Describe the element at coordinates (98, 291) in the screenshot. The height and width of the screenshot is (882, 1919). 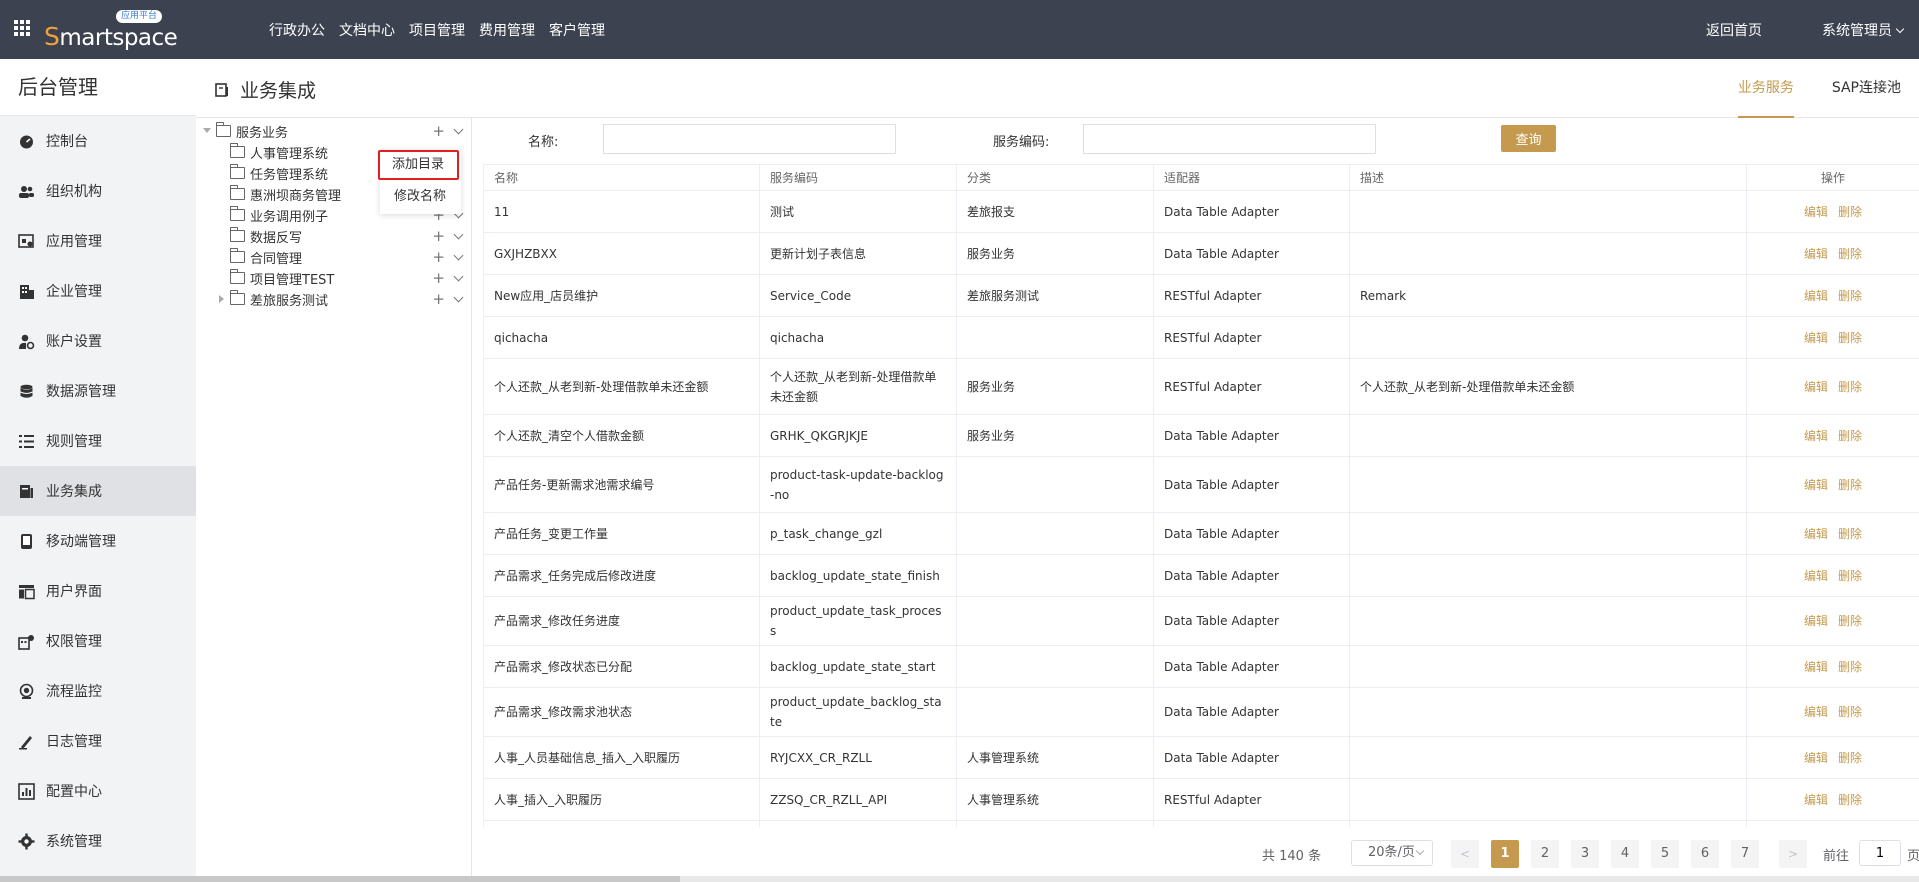
I see `sidebar-item: 企业管理` at that location.